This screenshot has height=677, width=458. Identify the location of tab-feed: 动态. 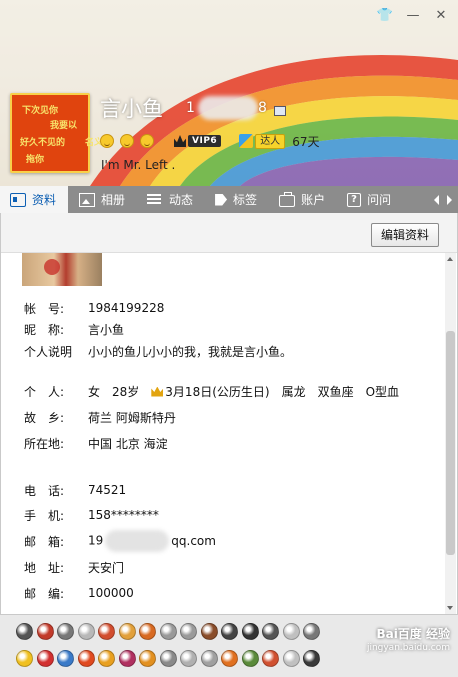
(170, 199).